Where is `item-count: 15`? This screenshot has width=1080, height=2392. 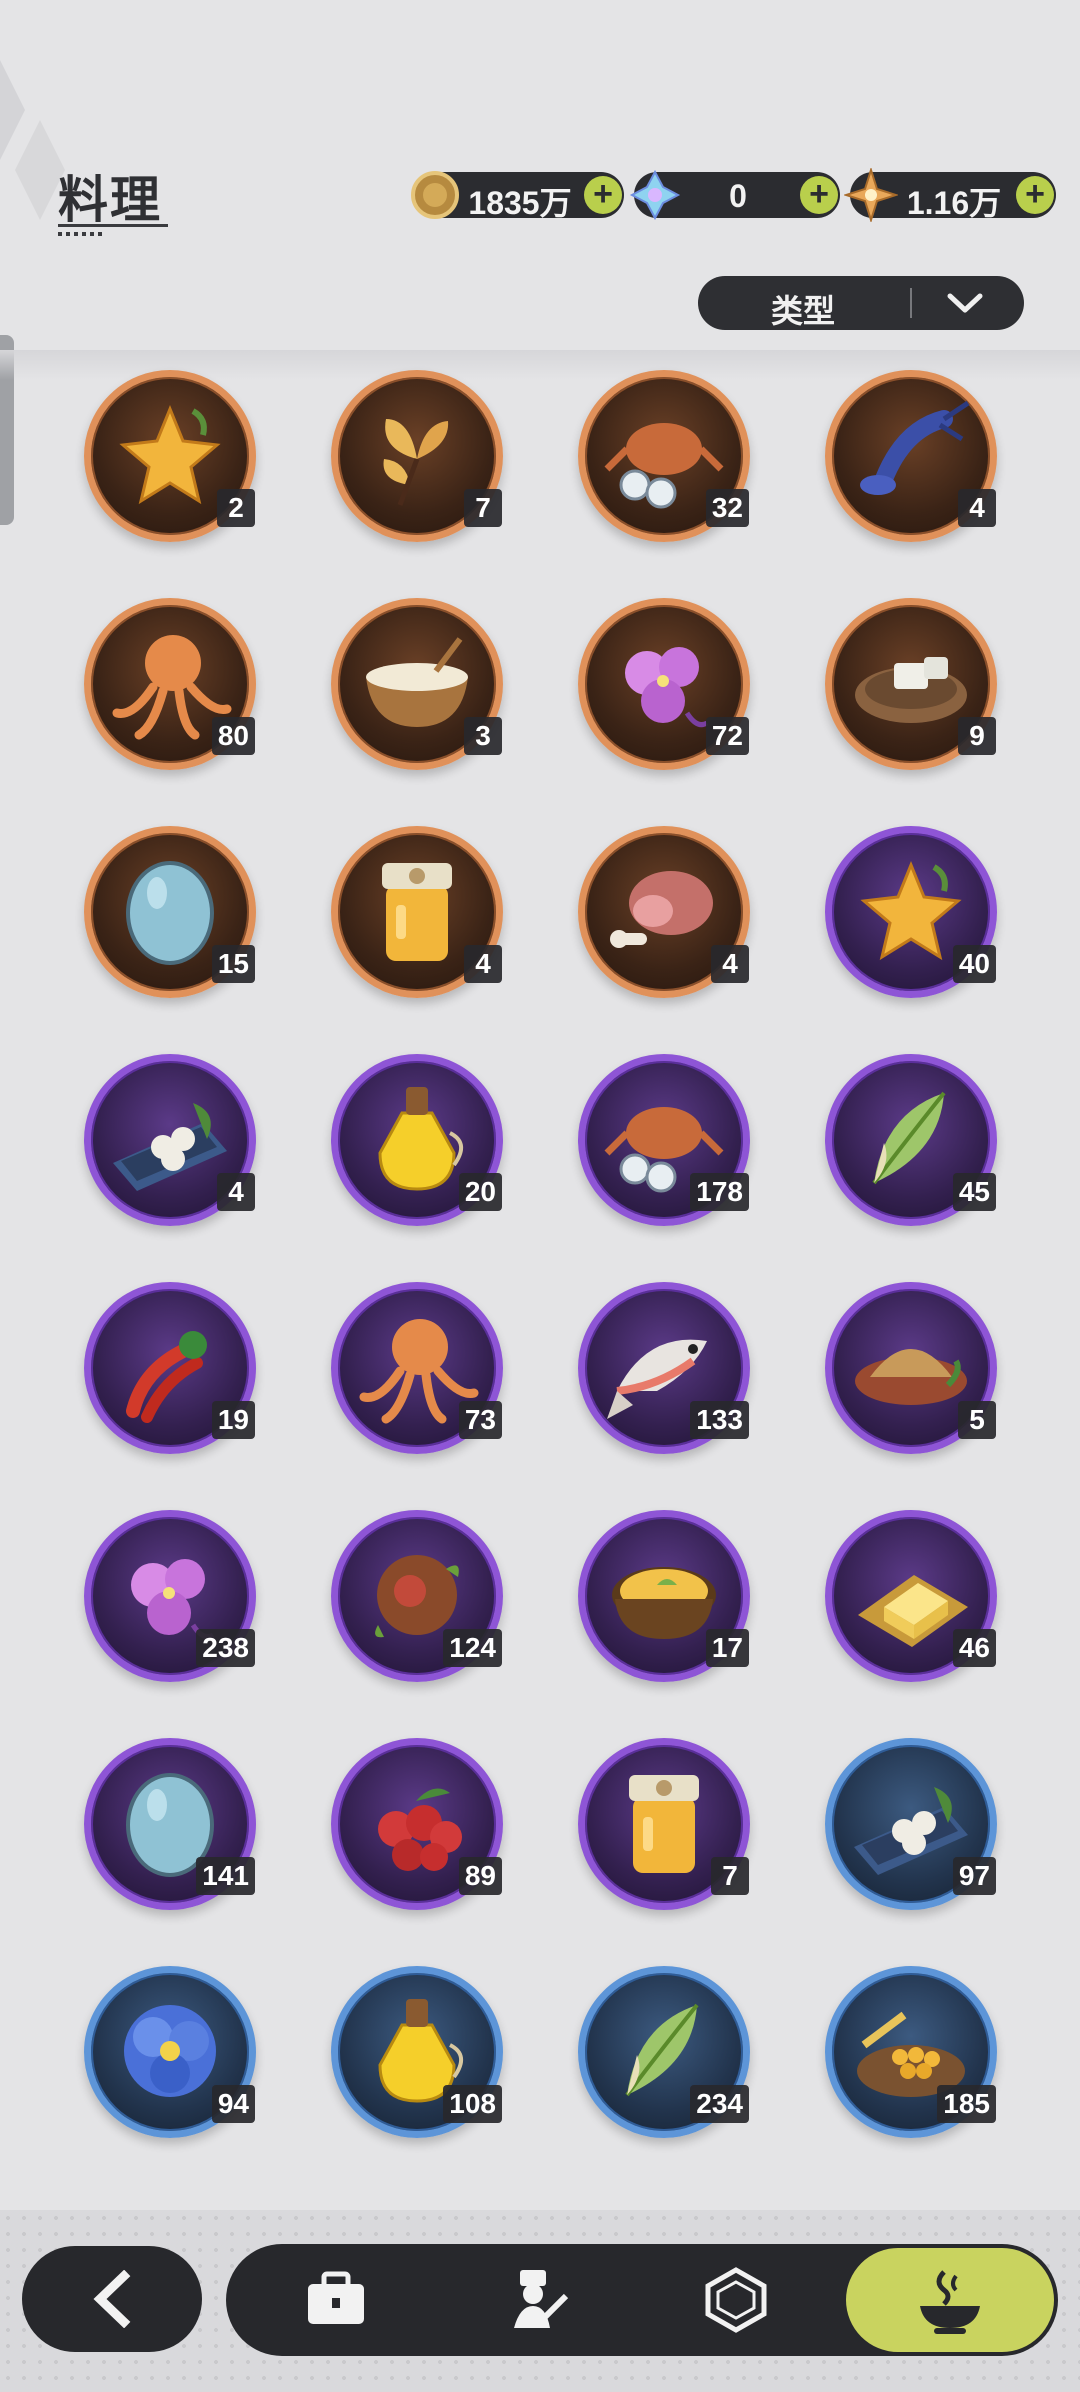
item-count: 15 is located at coordinates (233, 964).